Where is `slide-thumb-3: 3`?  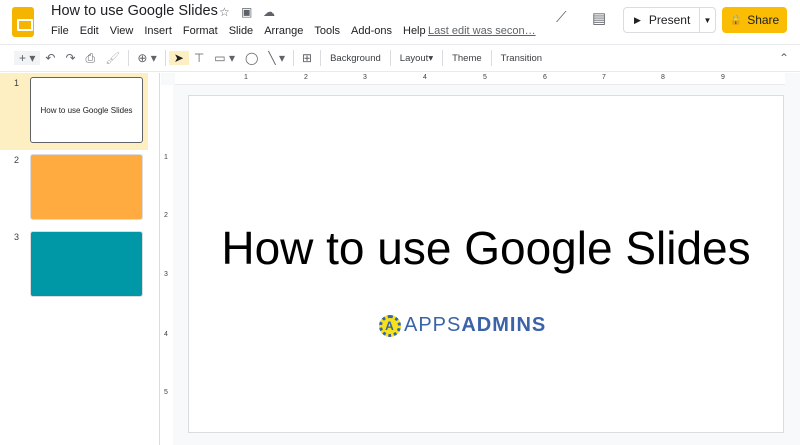
slide-thumb-3: 3 is located at coordinates (74, 265).